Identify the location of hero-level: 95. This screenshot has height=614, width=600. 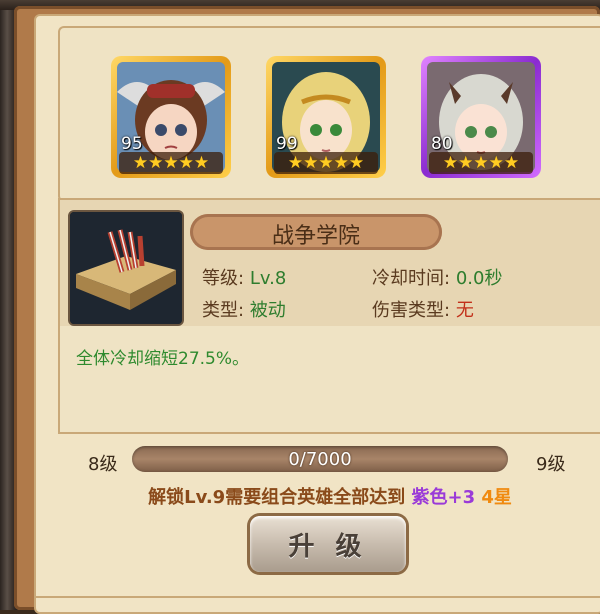
(132, 144).